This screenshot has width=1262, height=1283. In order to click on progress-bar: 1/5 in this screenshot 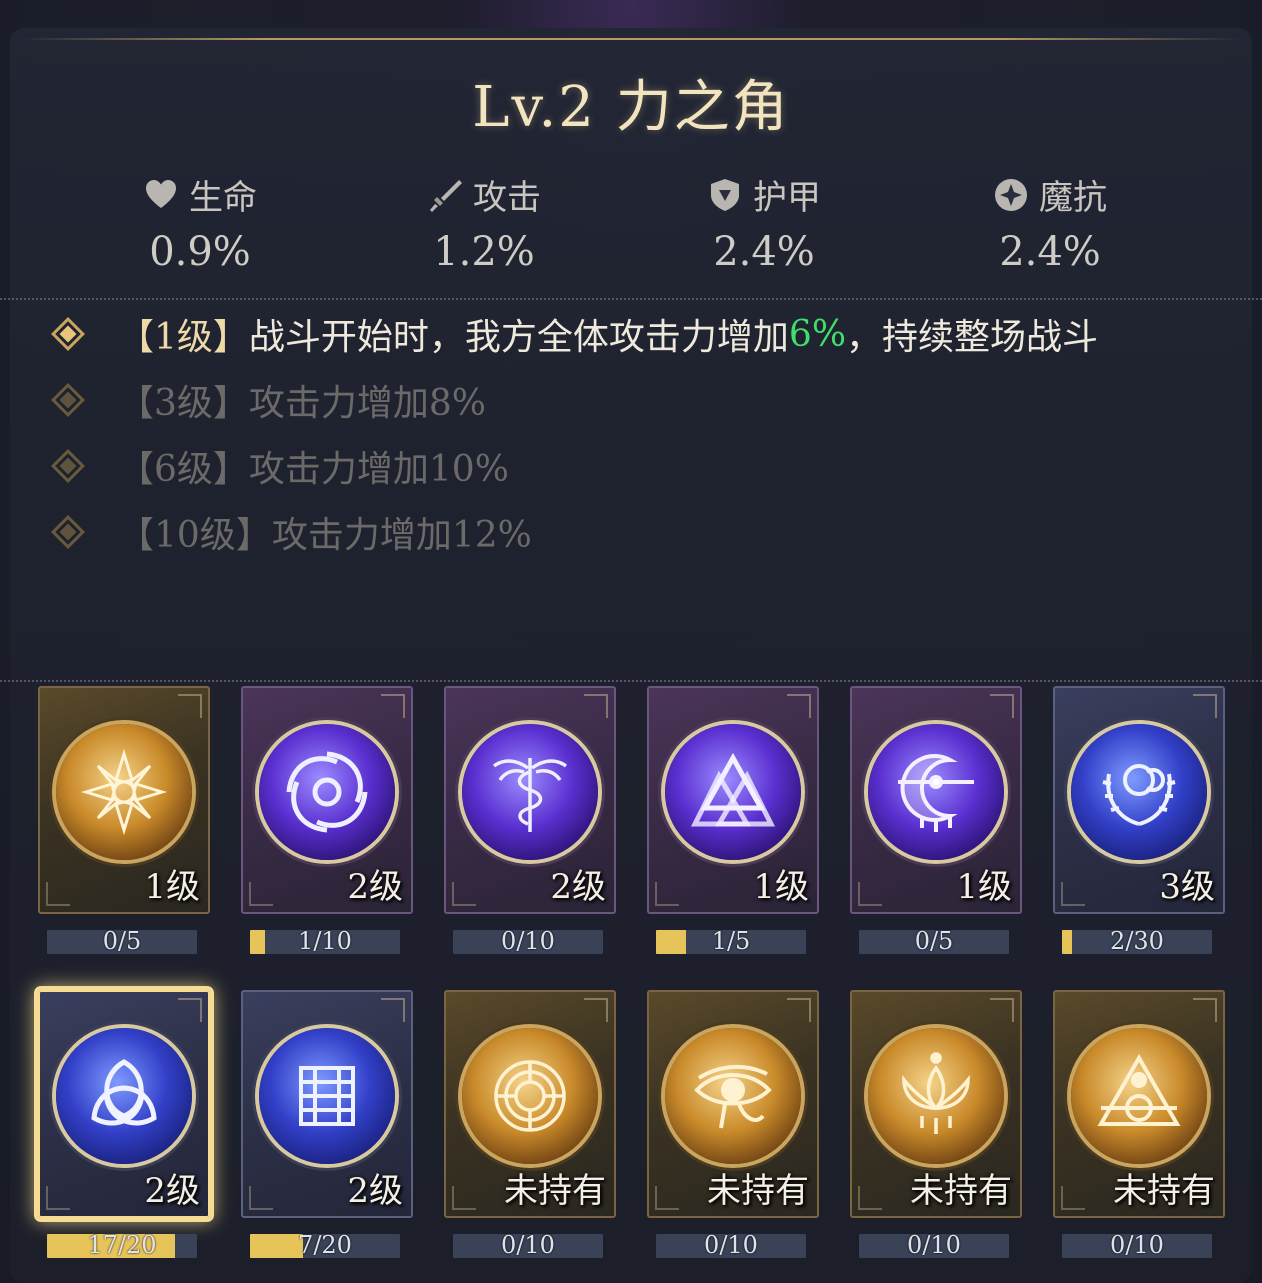, I will do `click(731, 942)`.